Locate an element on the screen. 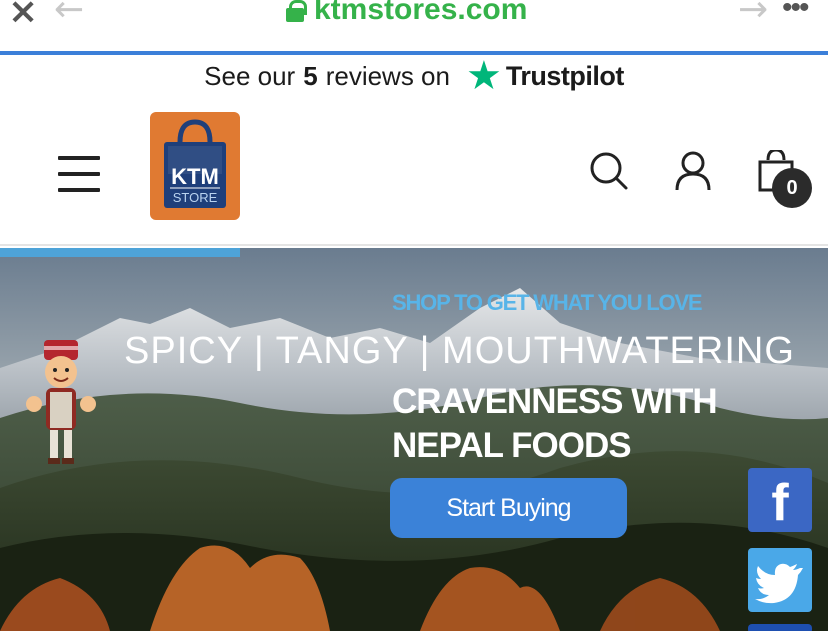 This screenshot has width=828, height=631. facebook-share-button: f is located at coordinates (780, 500).